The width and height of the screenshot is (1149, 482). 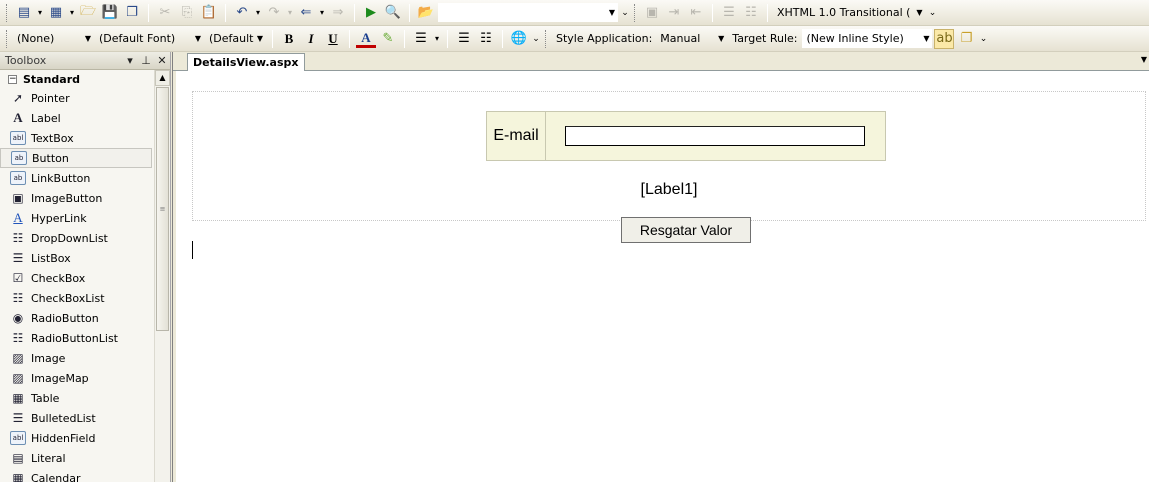 What do you see at coordinates (437, 38) in the screenshot?
I see `justify-dropdown-icon: ▾` at bounding box center [437, 38].